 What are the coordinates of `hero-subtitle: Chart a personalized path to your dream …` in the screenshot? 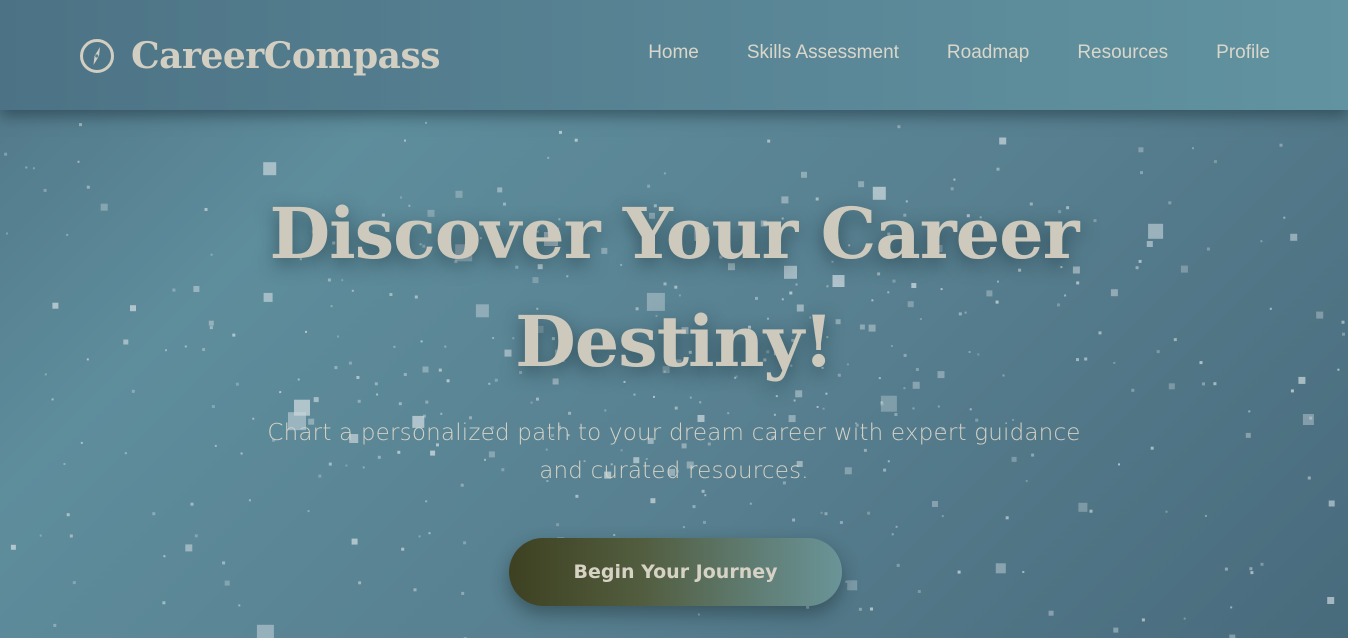 It's located at (674, 452).